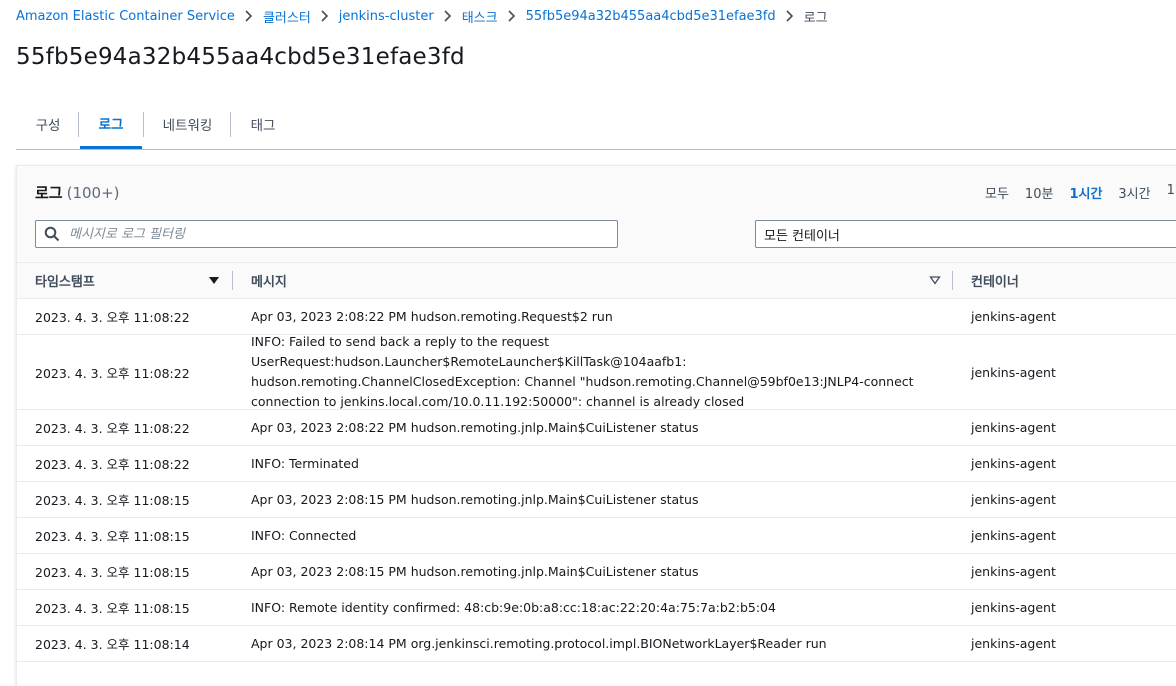 This screenshot has width=1176, height=686. Describe the element at coordinates (329, 234) in the screenshot. I see `search-input` at that location.